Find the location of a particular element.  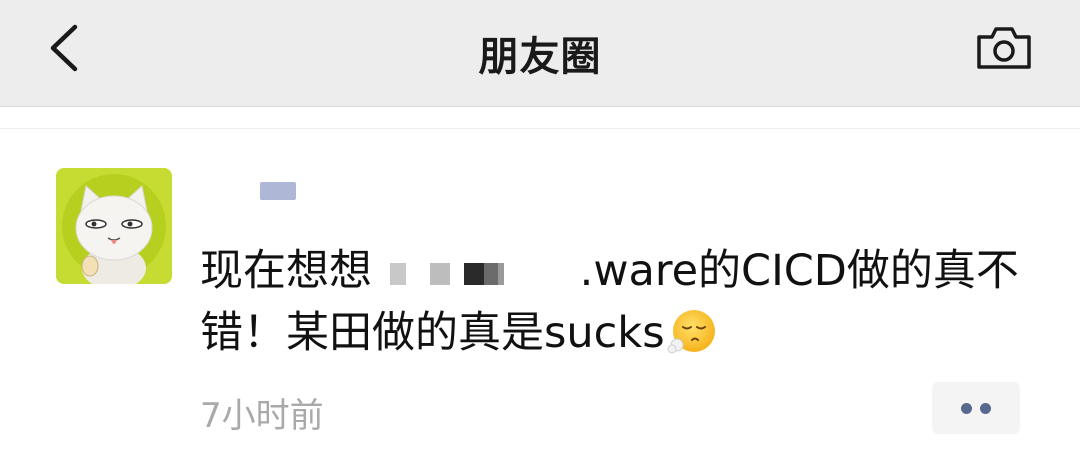

redacted-name is located at coordinates (278, 191).